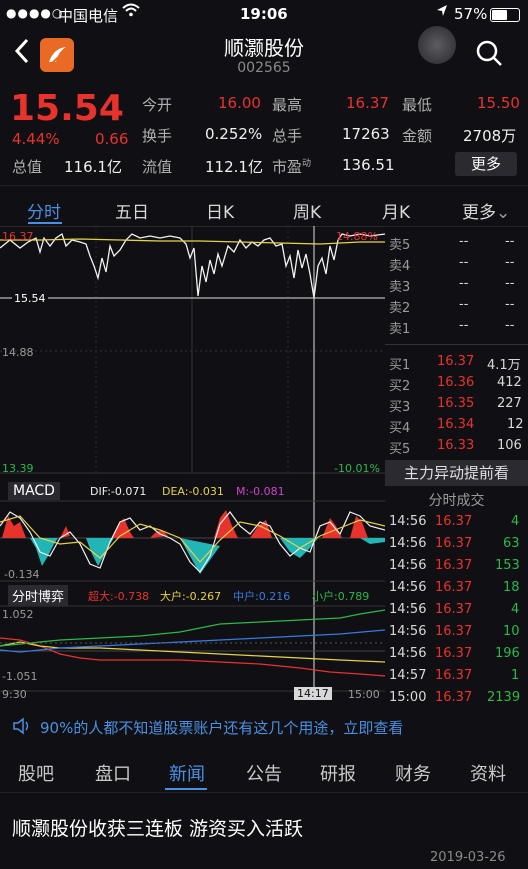 This screenshot has width=528, height=869. I want to click on low-label: 最低, so click(417, 105).